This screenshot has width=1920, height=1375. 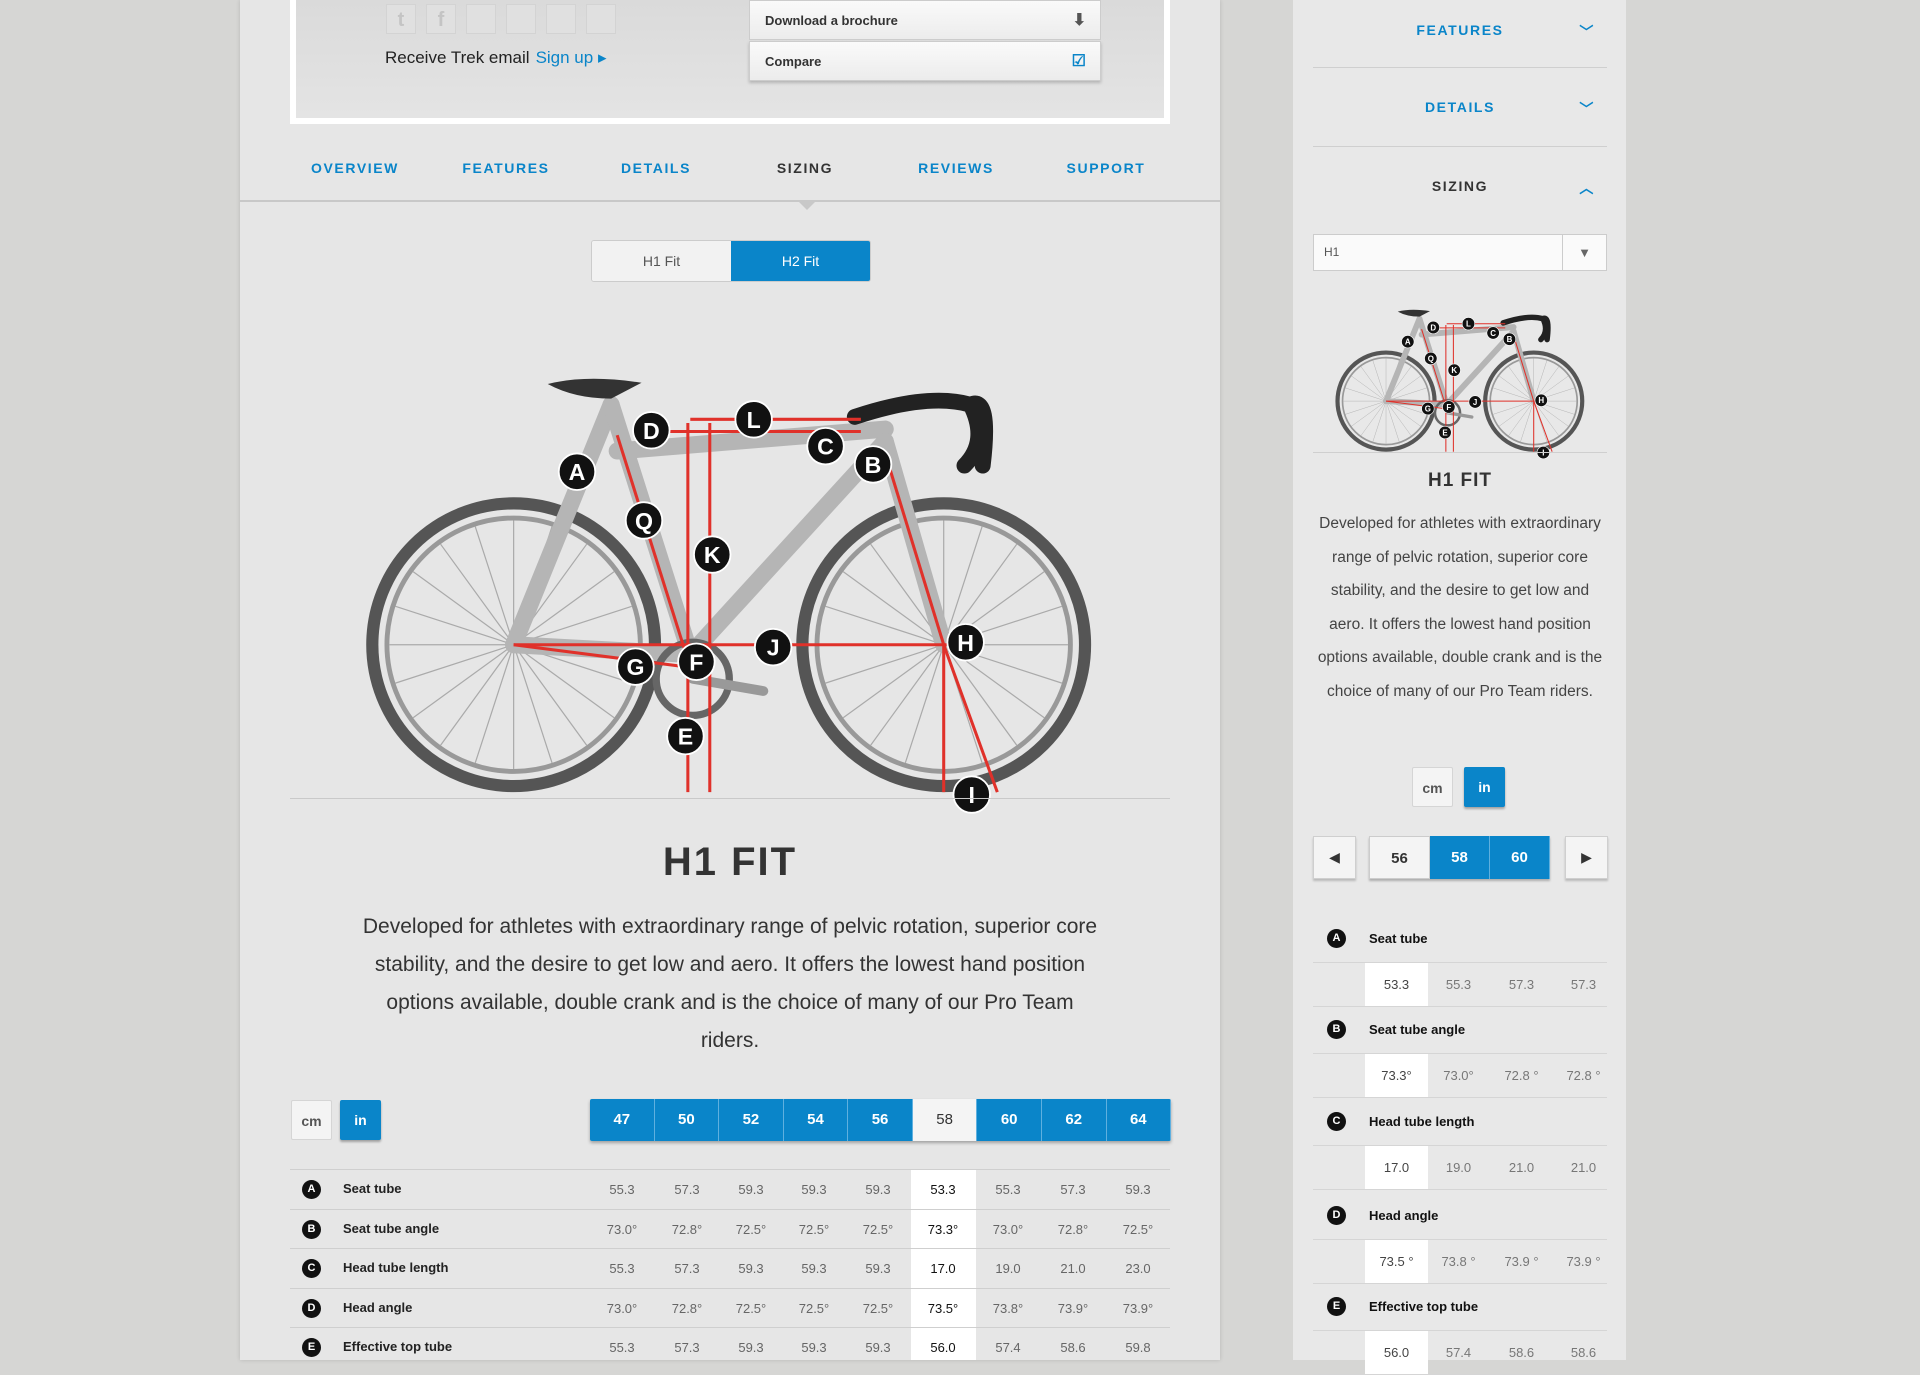 I want to click on download-brochure-button: Download a brochure ⬇, so click(x=925, y=20).